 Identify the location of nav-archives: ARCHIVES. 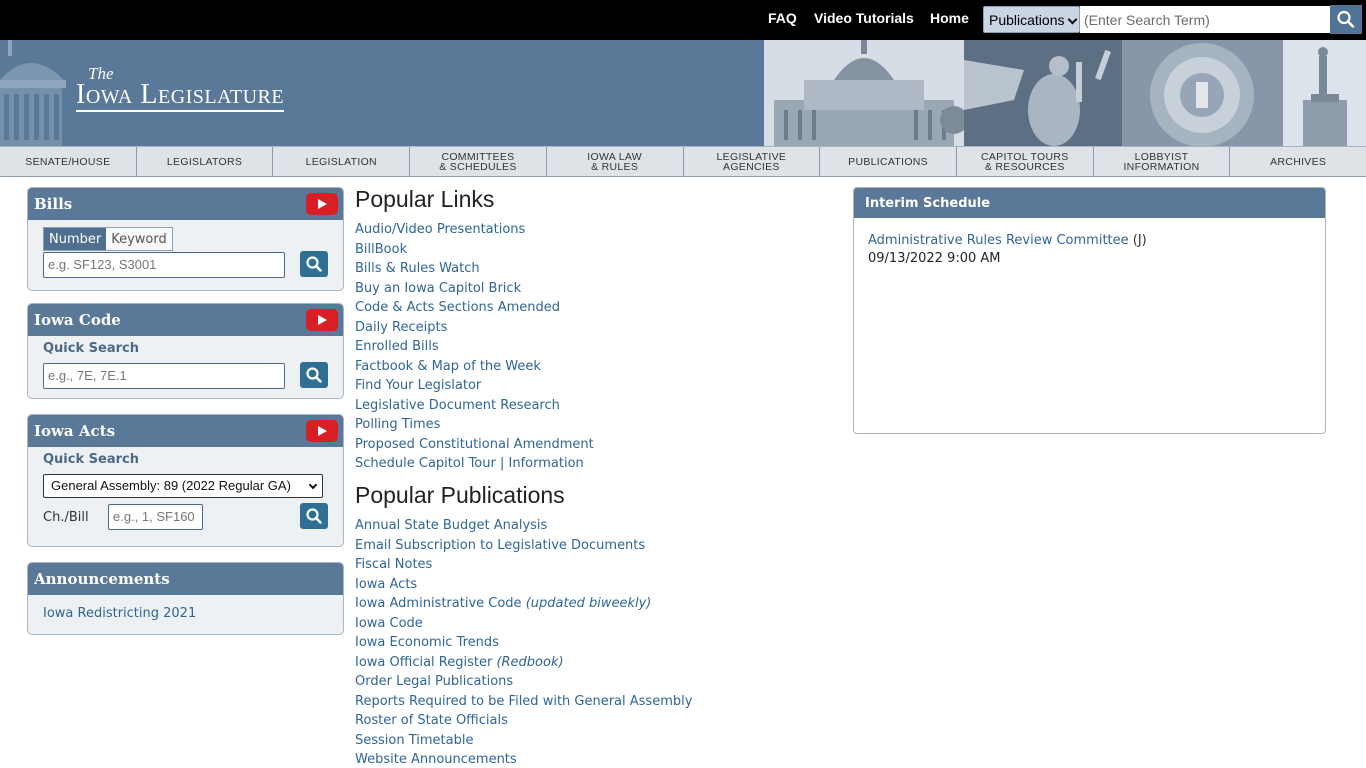
(1298, 161).